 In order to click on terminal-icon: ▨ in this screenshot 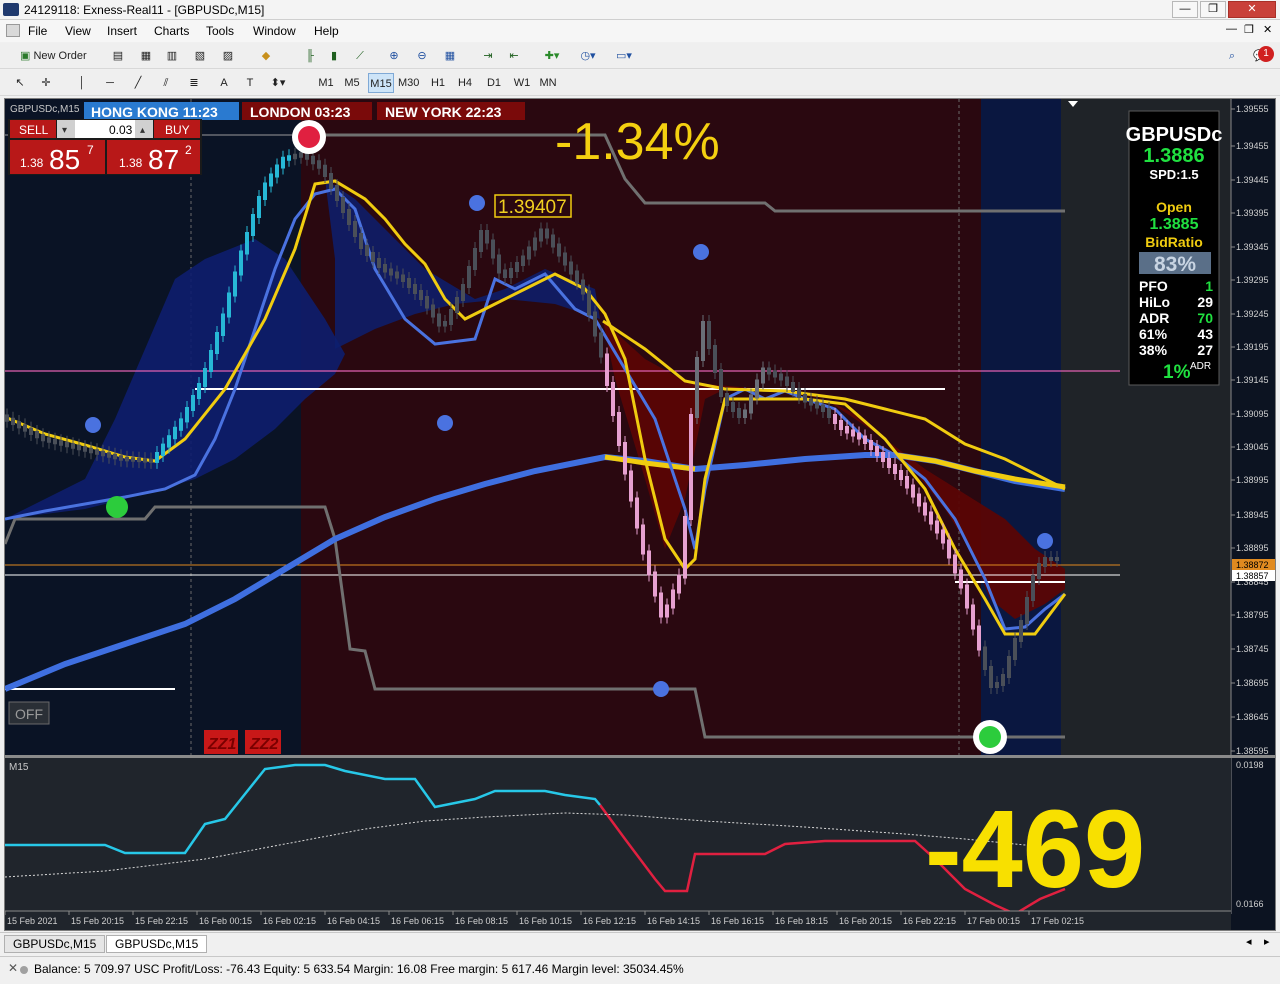, I will do `click(228, 56)`.